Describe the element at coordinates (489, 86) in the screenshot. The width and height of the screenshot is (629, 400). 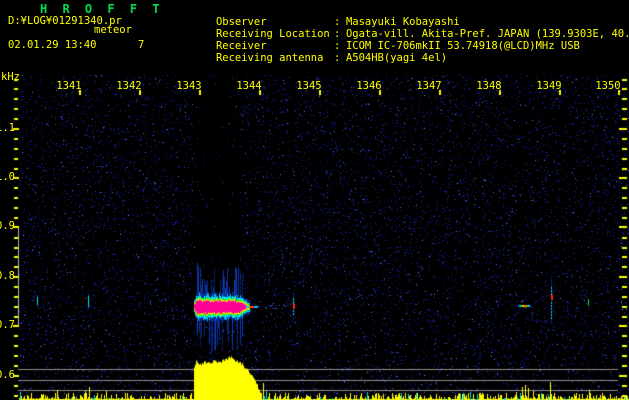
I see `x-tick-label: 1348` at that location.